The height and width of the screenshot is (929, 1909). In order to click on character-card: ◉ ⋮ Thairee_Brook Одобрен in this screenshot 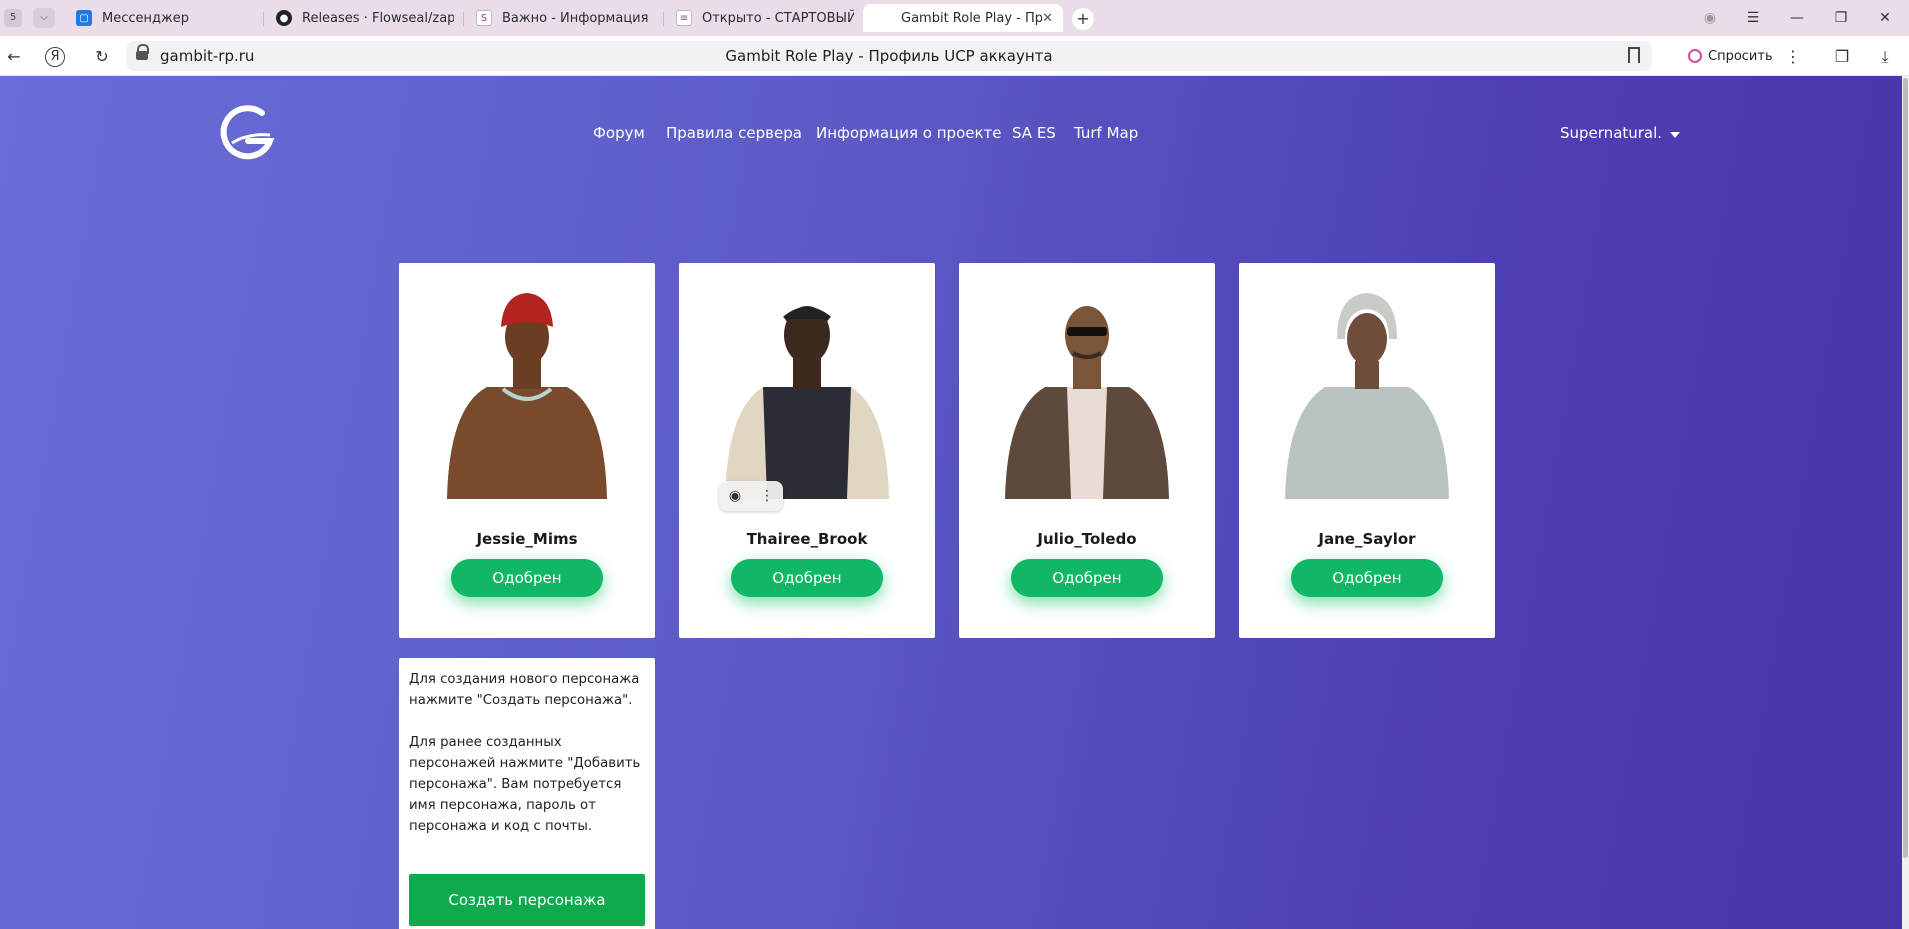, I will do `click(807, 450)`.